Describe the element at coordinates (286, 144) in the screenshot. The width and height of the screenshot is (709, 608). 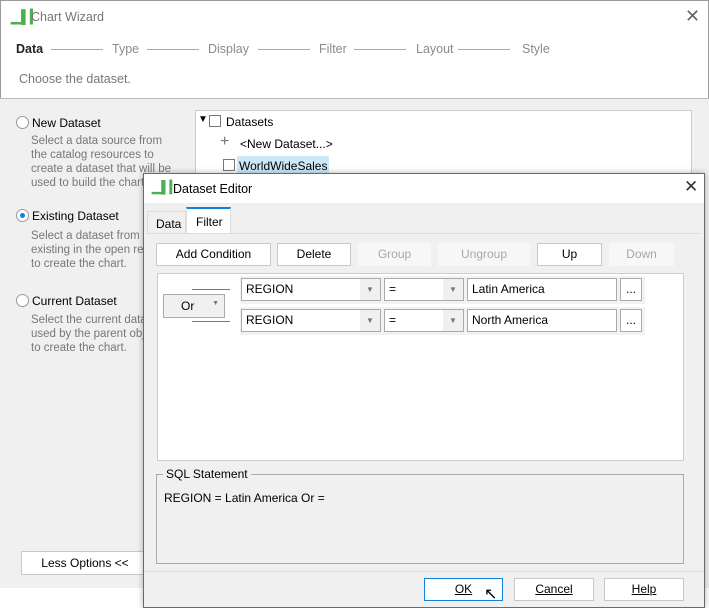
I see `tree-item-new-dataset: <New Dataset...>` at that location.